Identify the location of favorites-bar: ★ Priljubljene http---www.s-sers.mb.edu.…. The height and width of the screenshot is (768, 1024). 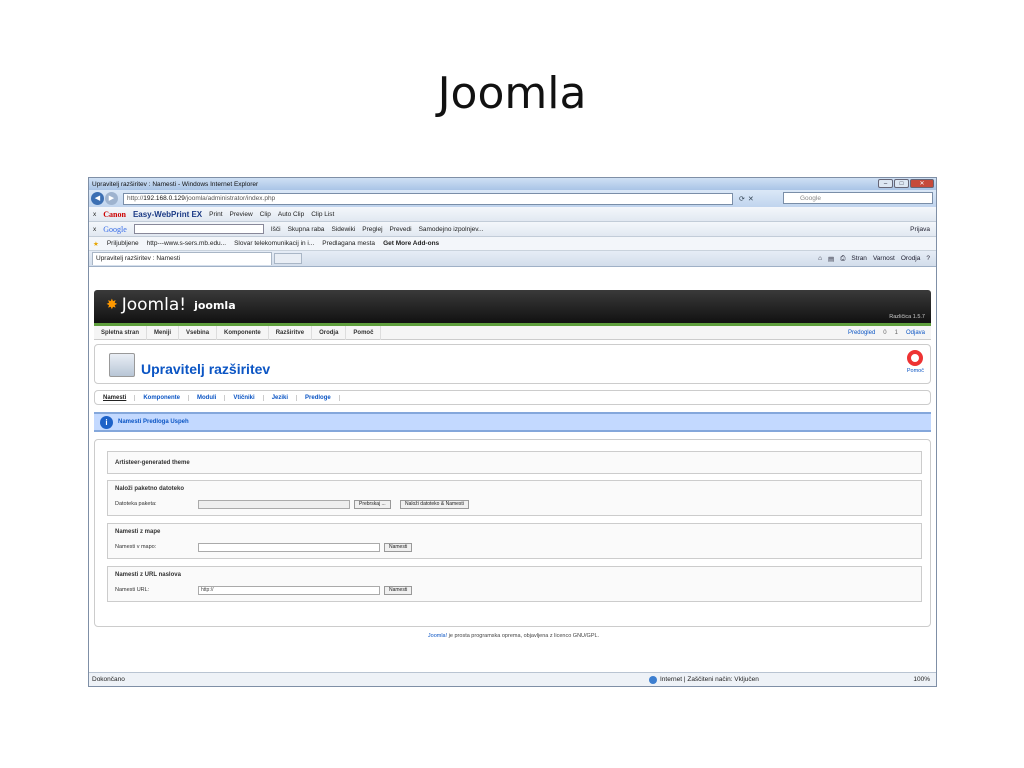
(512, 244).